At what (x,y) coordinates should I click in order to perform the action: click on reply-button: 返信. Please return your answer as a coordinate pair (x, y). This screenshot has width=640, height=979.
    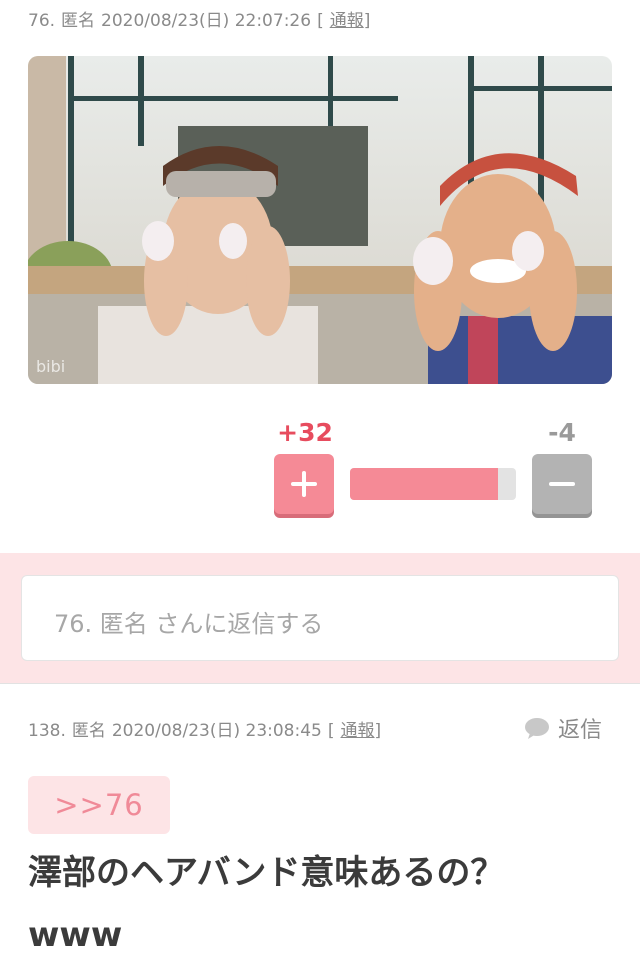
    Looking at the image, I should click on (563, 728).